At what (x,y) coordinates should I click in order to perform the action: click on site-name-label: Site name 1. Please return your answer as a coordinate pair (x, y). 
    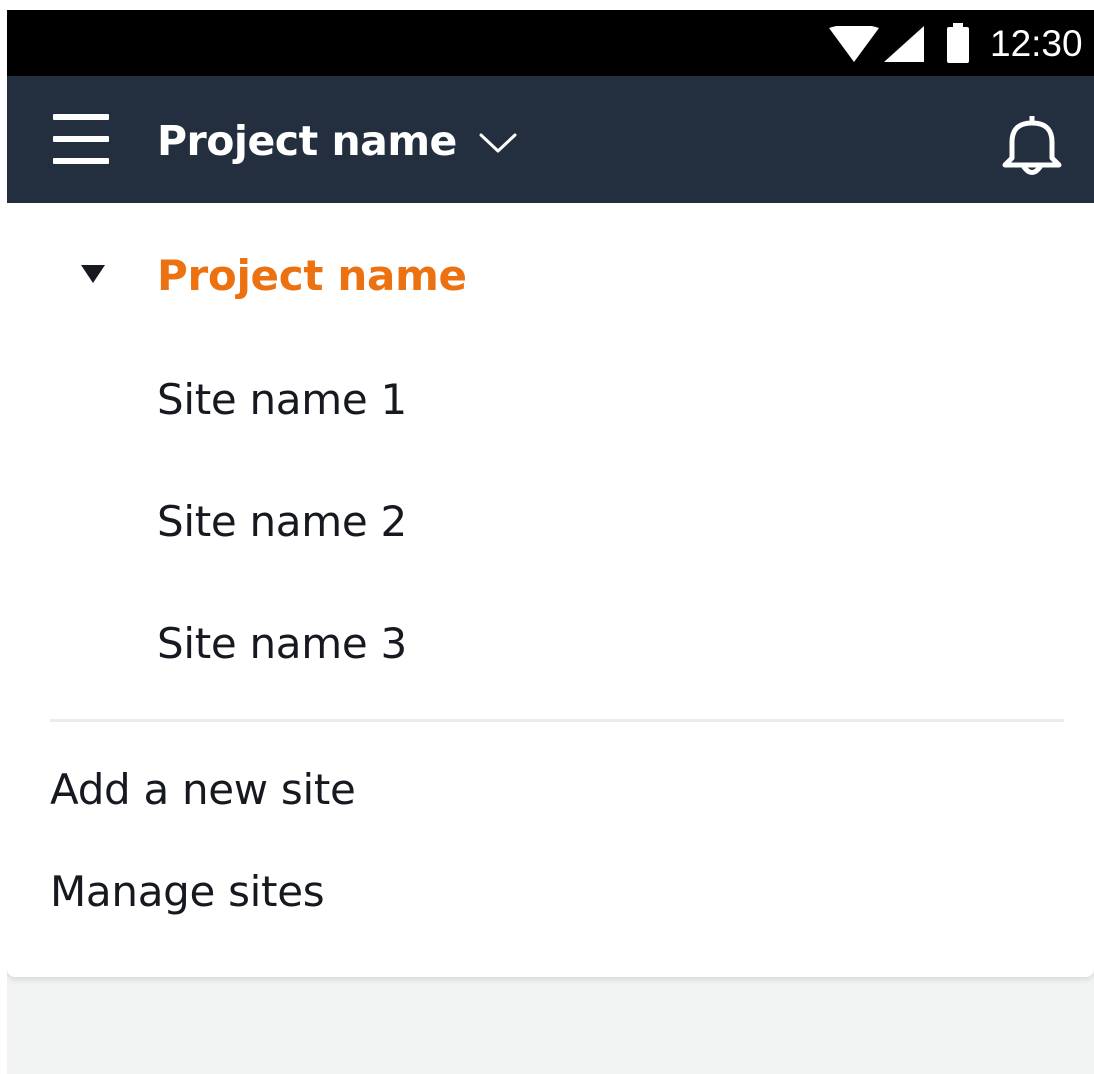
    Looking at the image, I should click on (282, 399).